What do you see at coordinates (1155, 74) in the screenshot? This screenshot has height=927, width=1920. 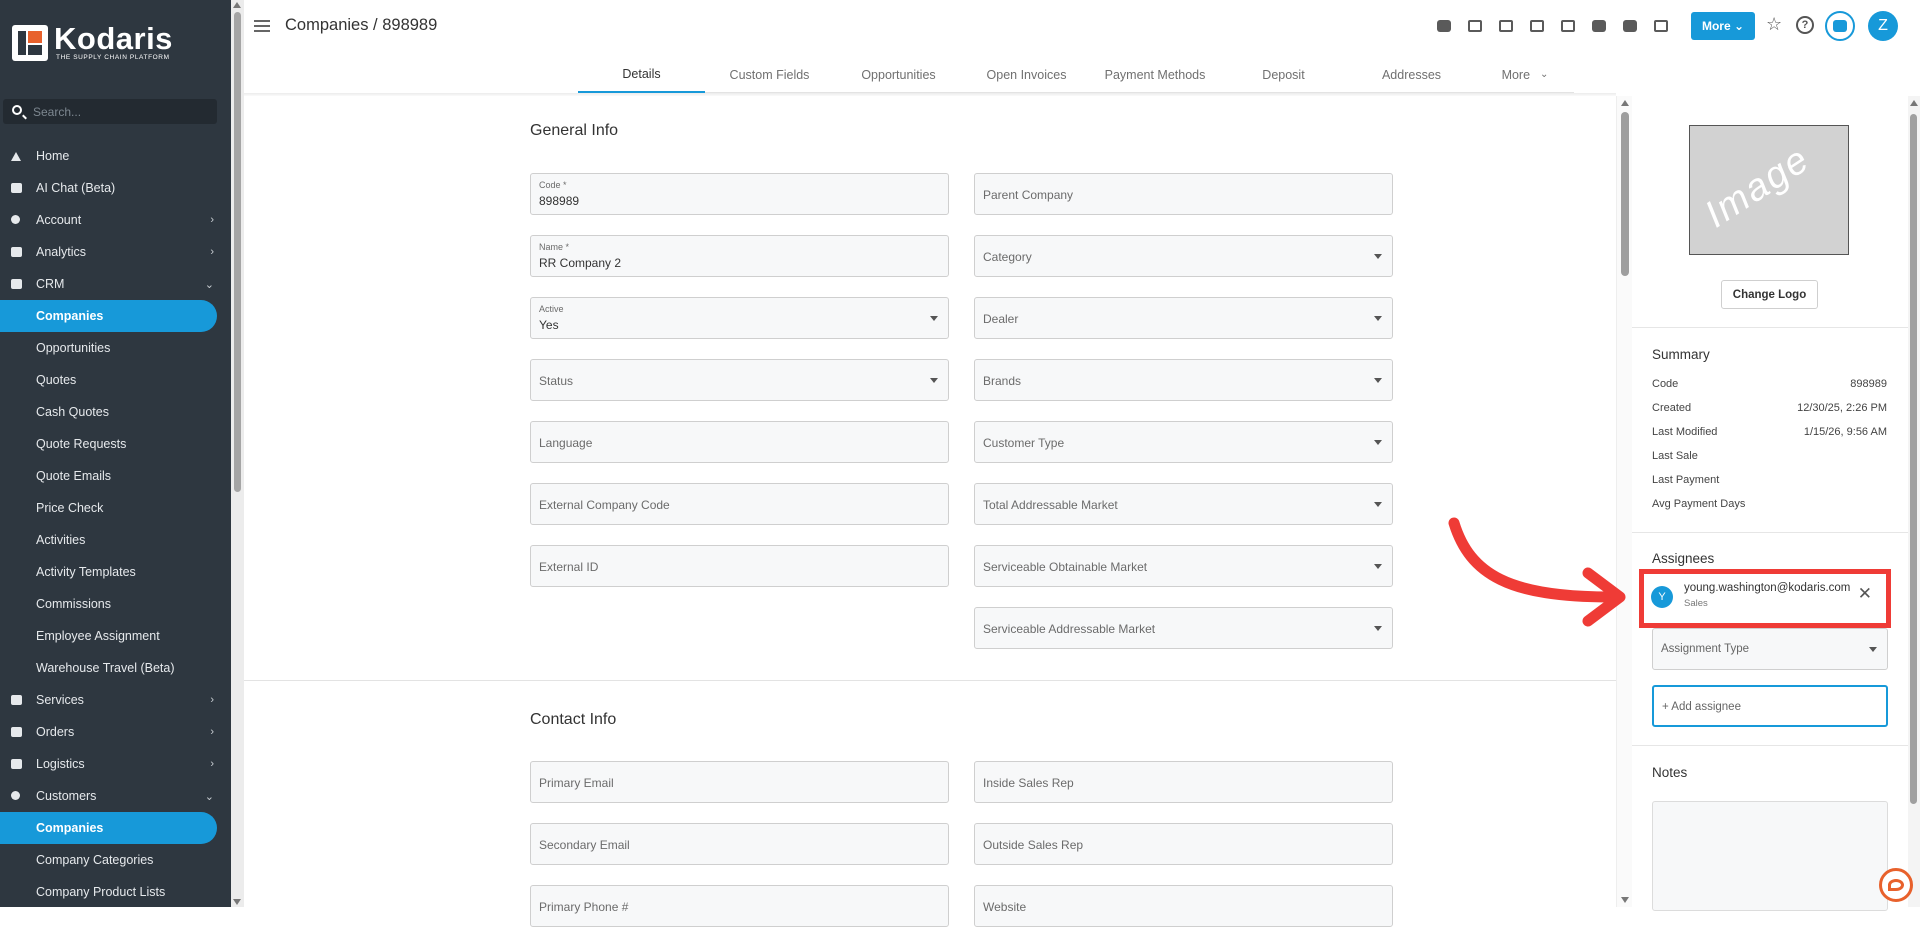 I see `tab-payment-methods: Payment Methods` at bounding box center [1155, 74].